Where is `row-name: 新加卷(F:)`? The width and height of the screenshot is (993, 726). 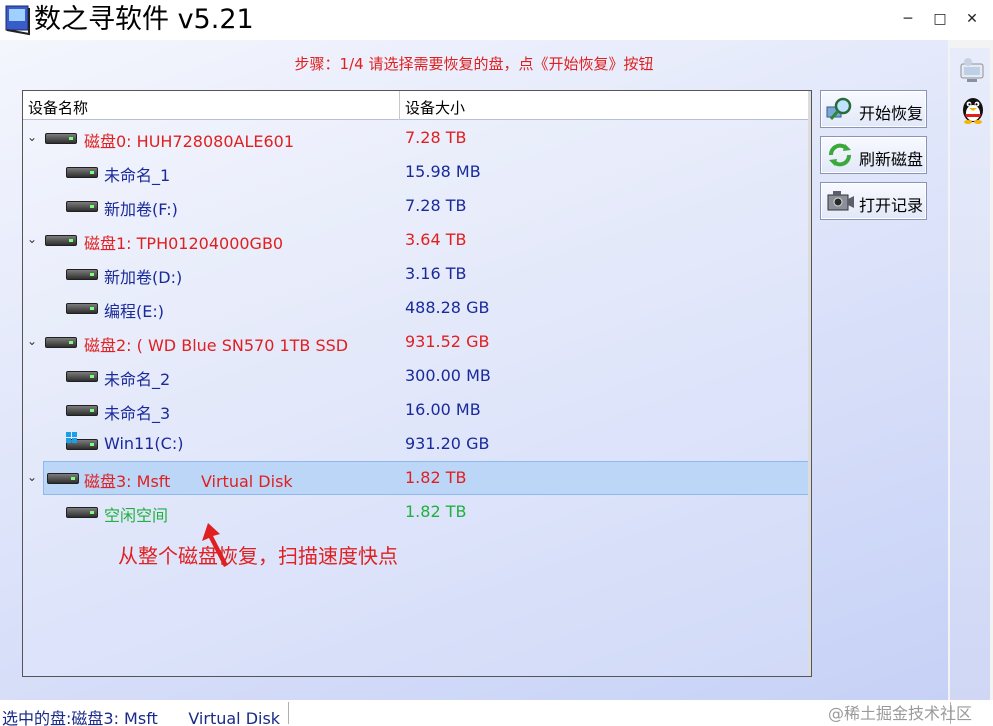 row-name: 新加卷(F:) is located at coordinates (141, 209).